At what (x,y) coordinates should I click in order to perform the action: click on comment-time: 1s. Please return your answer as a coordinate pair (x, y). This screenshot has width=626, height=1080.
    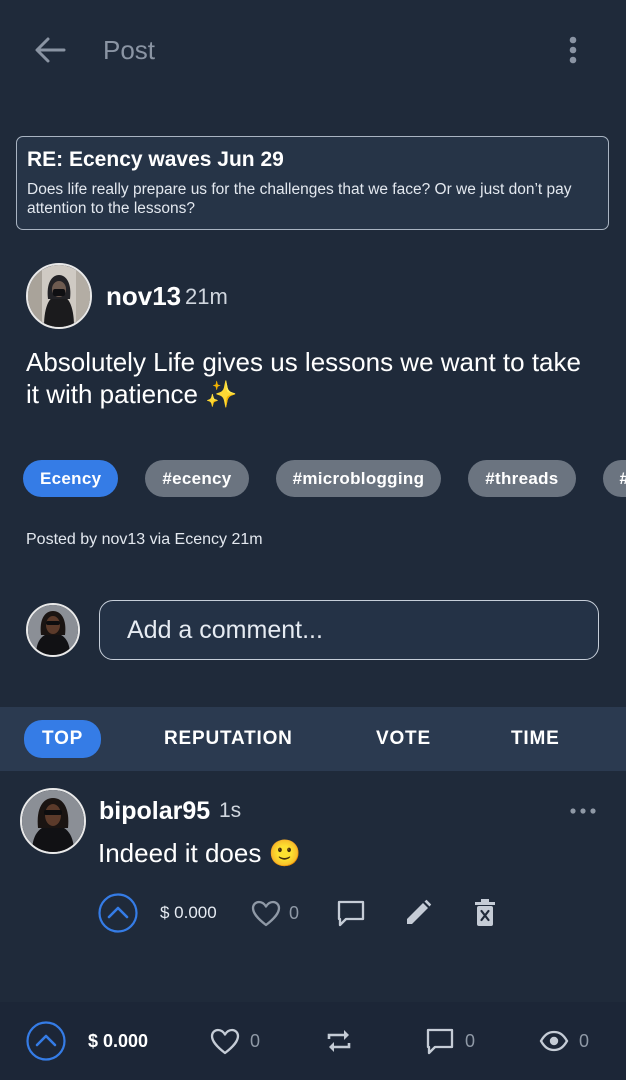
    Looking at the image, I should click on (230, 810).